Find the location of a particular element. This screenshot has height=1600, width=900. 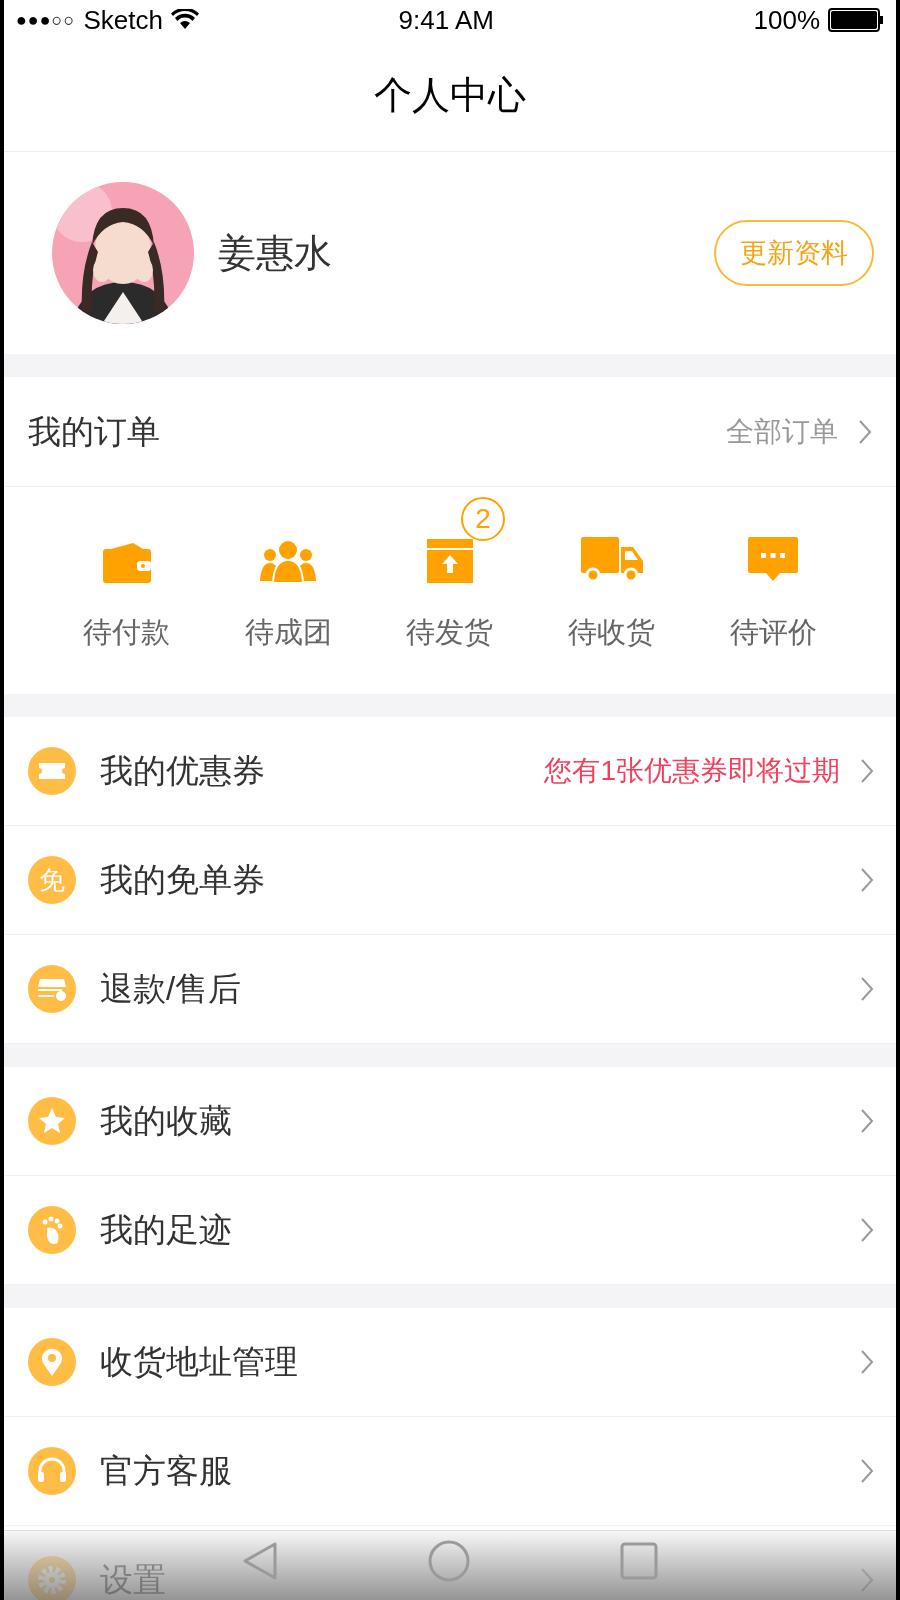

page-title: 个人中心 is located at coordinates (450, 95).